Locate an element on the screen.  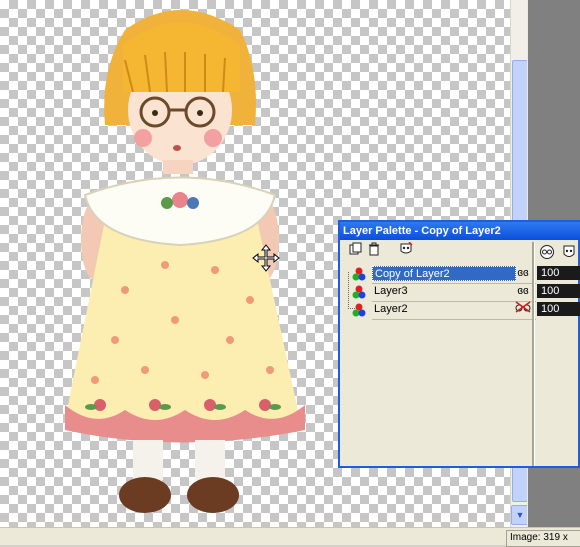
palette-splitter is located at coordinates (533, 354).